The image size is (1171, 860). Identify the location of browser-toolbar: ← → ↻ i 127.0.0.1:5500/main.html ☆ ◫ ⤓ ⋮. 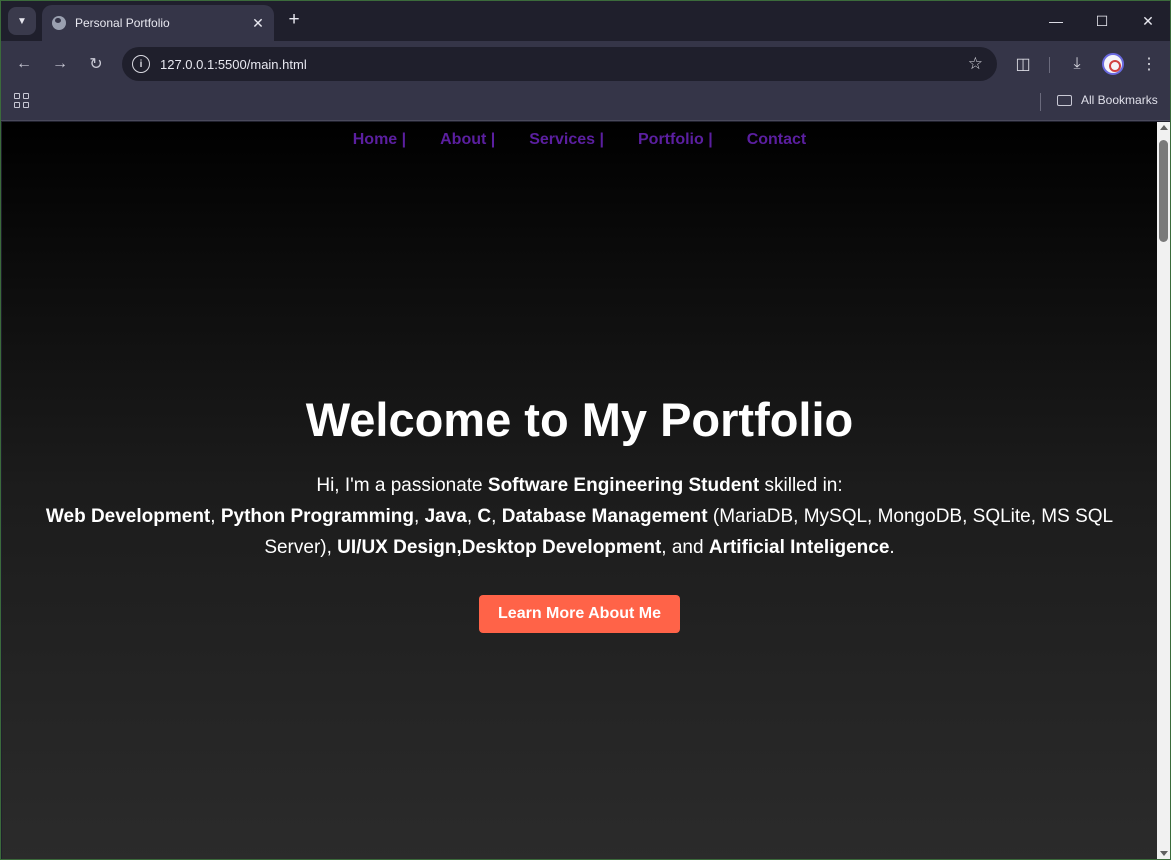
(585, 64).